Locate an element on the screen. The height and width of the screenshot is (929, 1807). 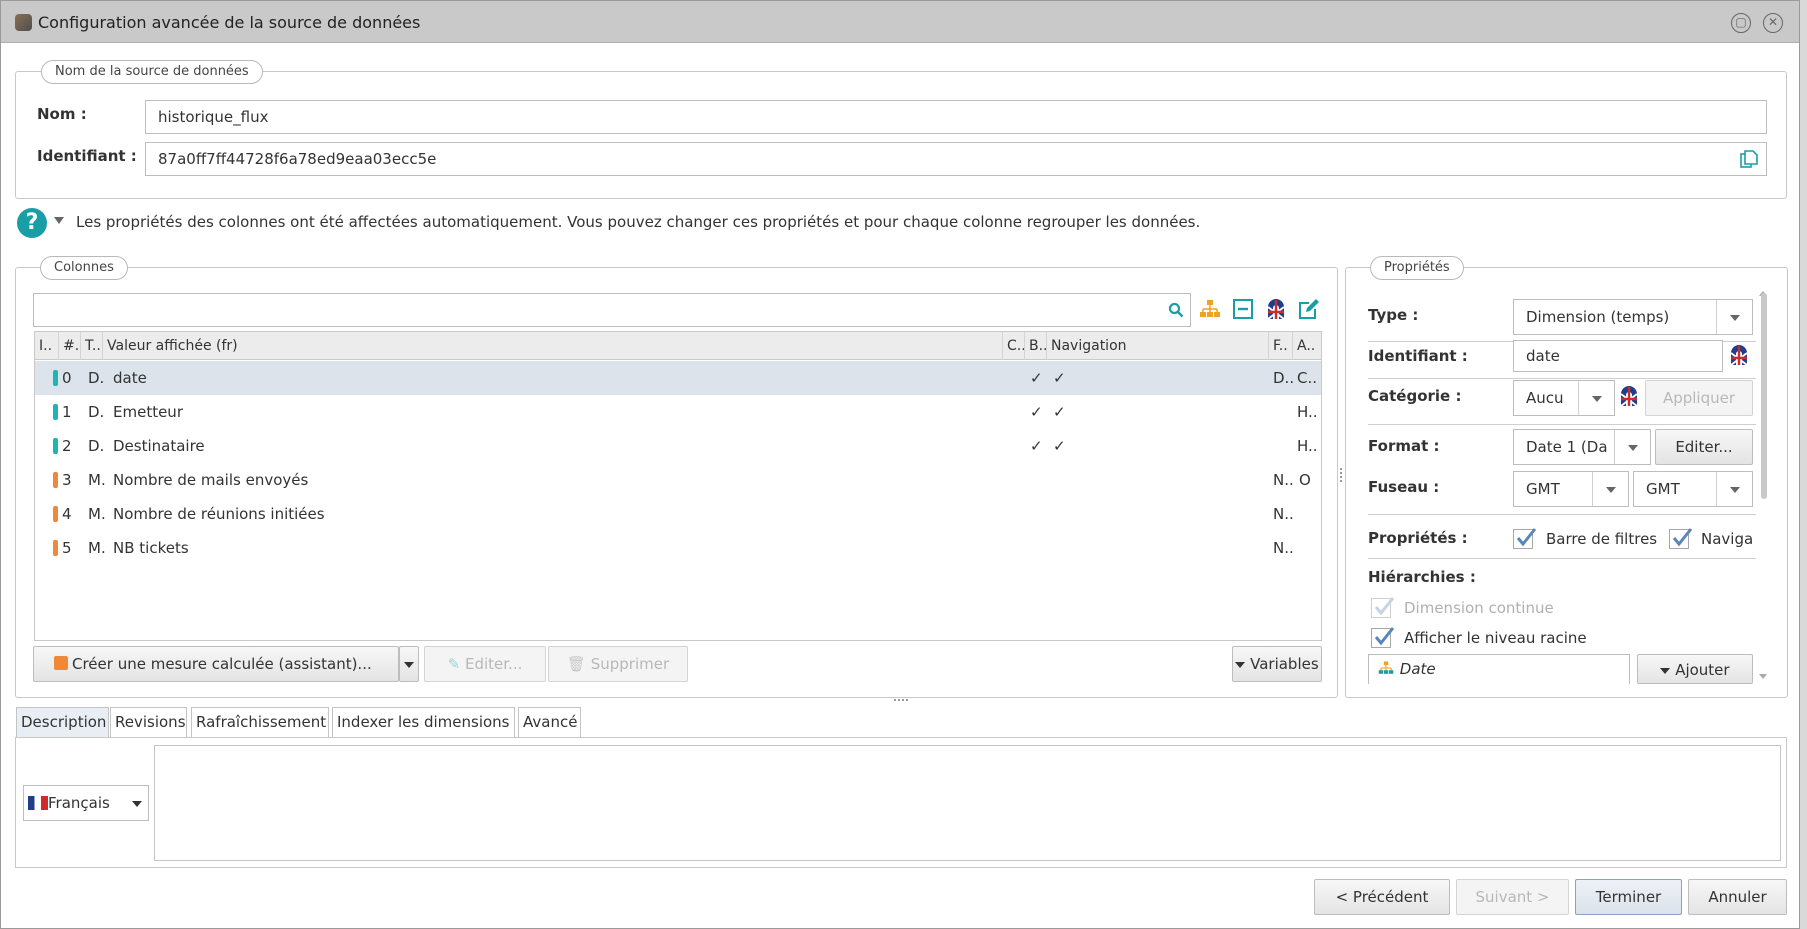
header-cell: T.. is located at coordinates (92, 346).